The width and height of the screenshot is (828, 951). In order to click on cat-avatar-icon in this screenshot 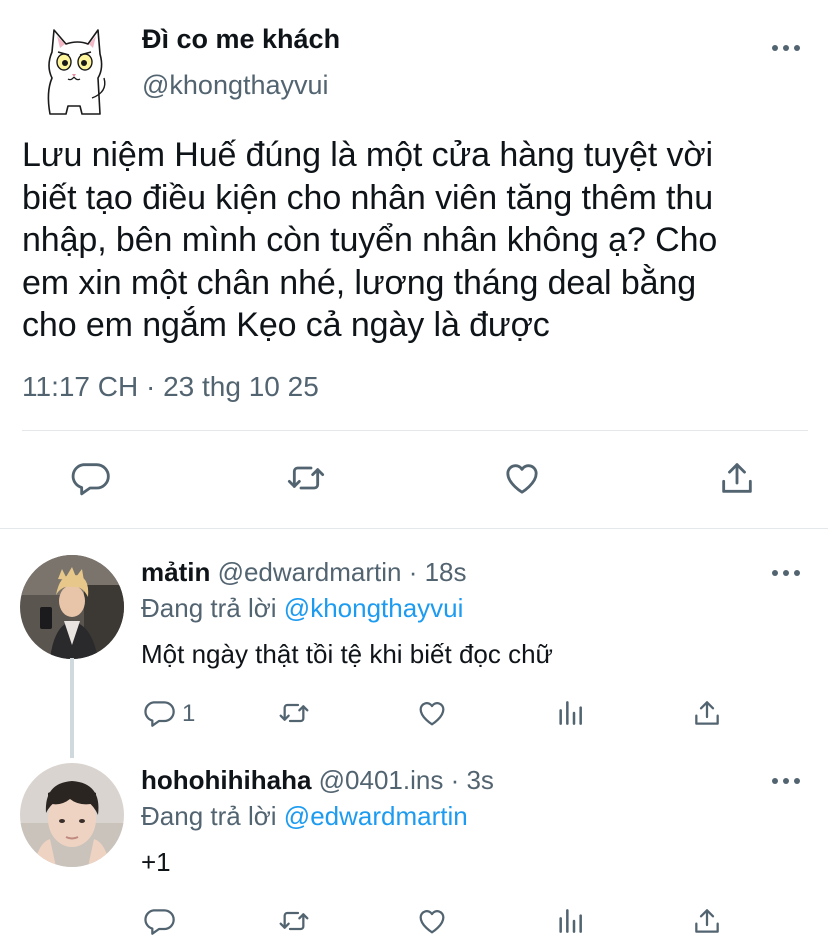, I will do `click(76, 72)`.